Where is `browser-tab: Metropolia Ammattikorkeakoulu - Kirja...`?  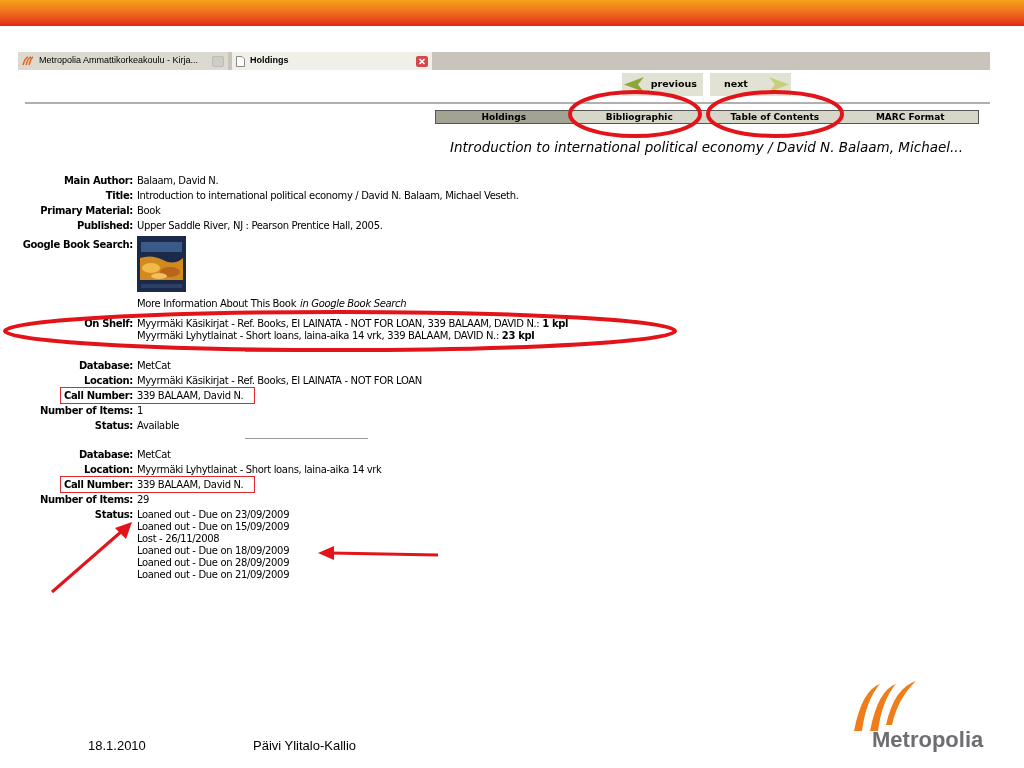 browser-tab: Metropolia Ammattikorkeakoulu - Kirja... is located at coordinates (123, 61).